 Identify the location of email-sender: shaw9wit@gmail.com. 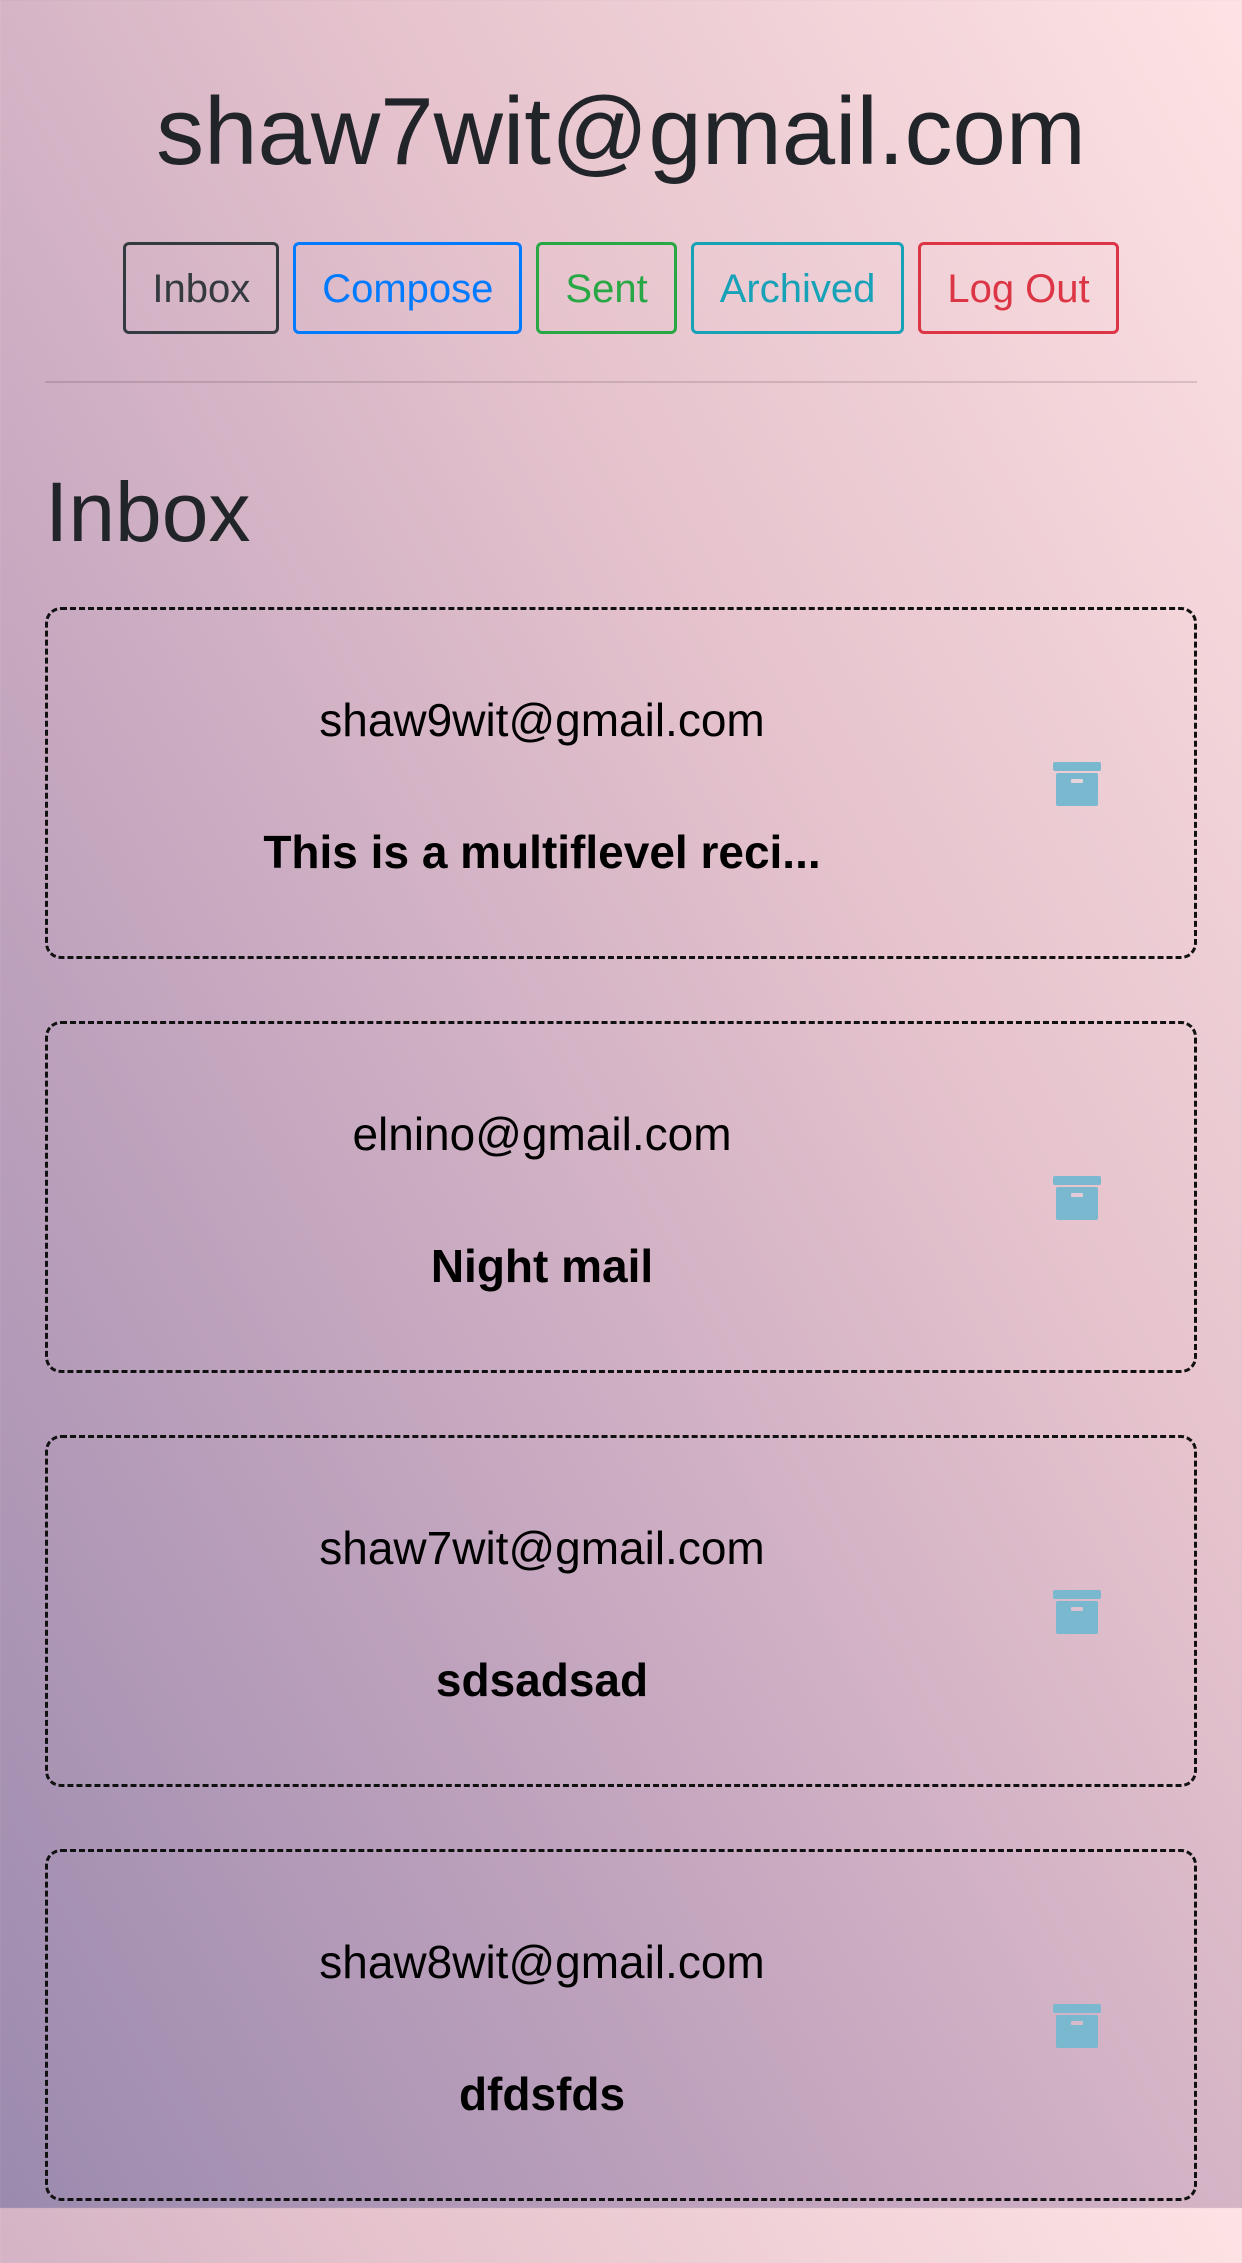
(542, 720).